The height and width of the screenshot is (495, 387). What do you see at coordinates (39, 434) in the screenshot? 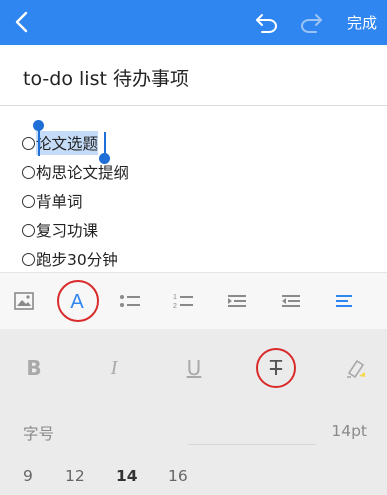
I see `font-size-label: 字号` at bounding box center [39, 434].